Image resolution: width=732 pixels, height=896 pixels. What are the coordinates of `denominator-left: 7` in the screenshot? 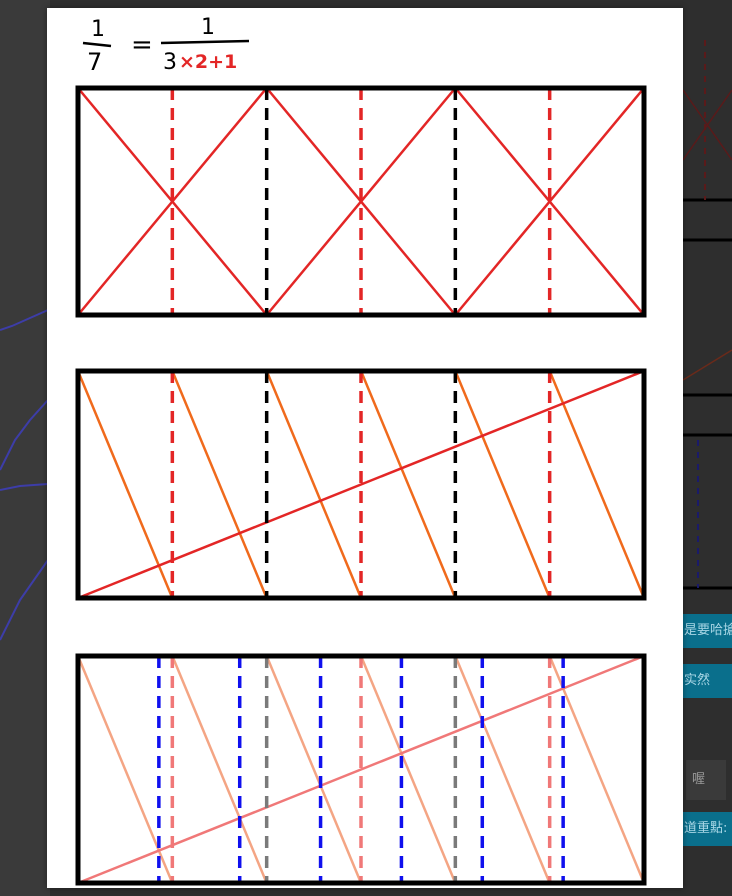 It's located at (94, 62).